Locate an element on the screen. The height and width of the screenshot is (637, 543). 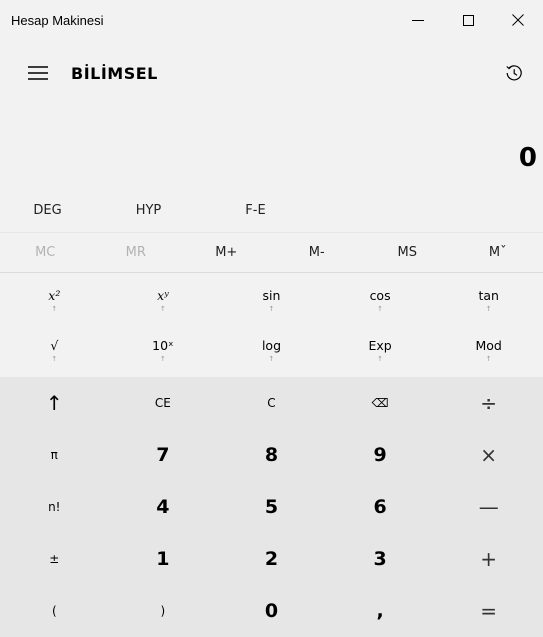
history-button is located at coordinates (514, 73).